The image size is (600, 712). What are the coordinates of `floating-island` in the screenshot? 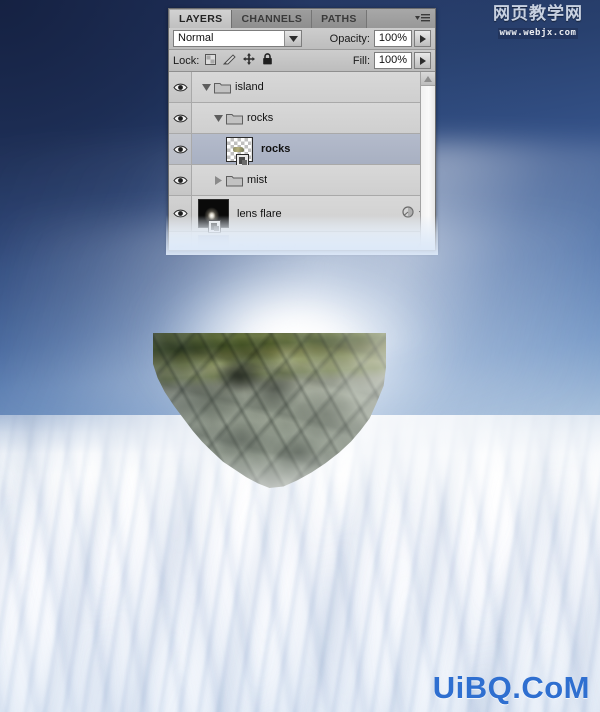 It's located at (269, 410).